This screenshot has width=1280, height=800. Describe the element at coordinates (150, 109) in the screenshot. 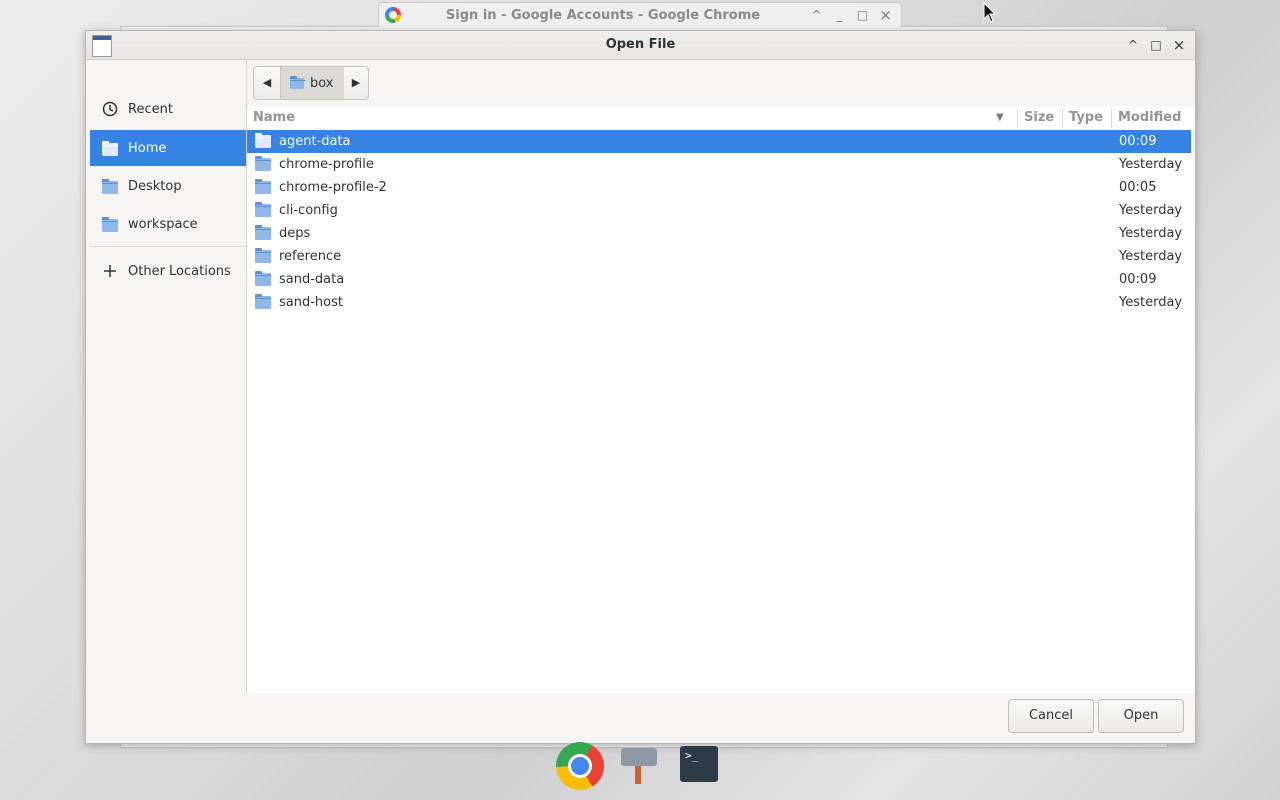

I see `sidebar-item-label: Recent` at that location.